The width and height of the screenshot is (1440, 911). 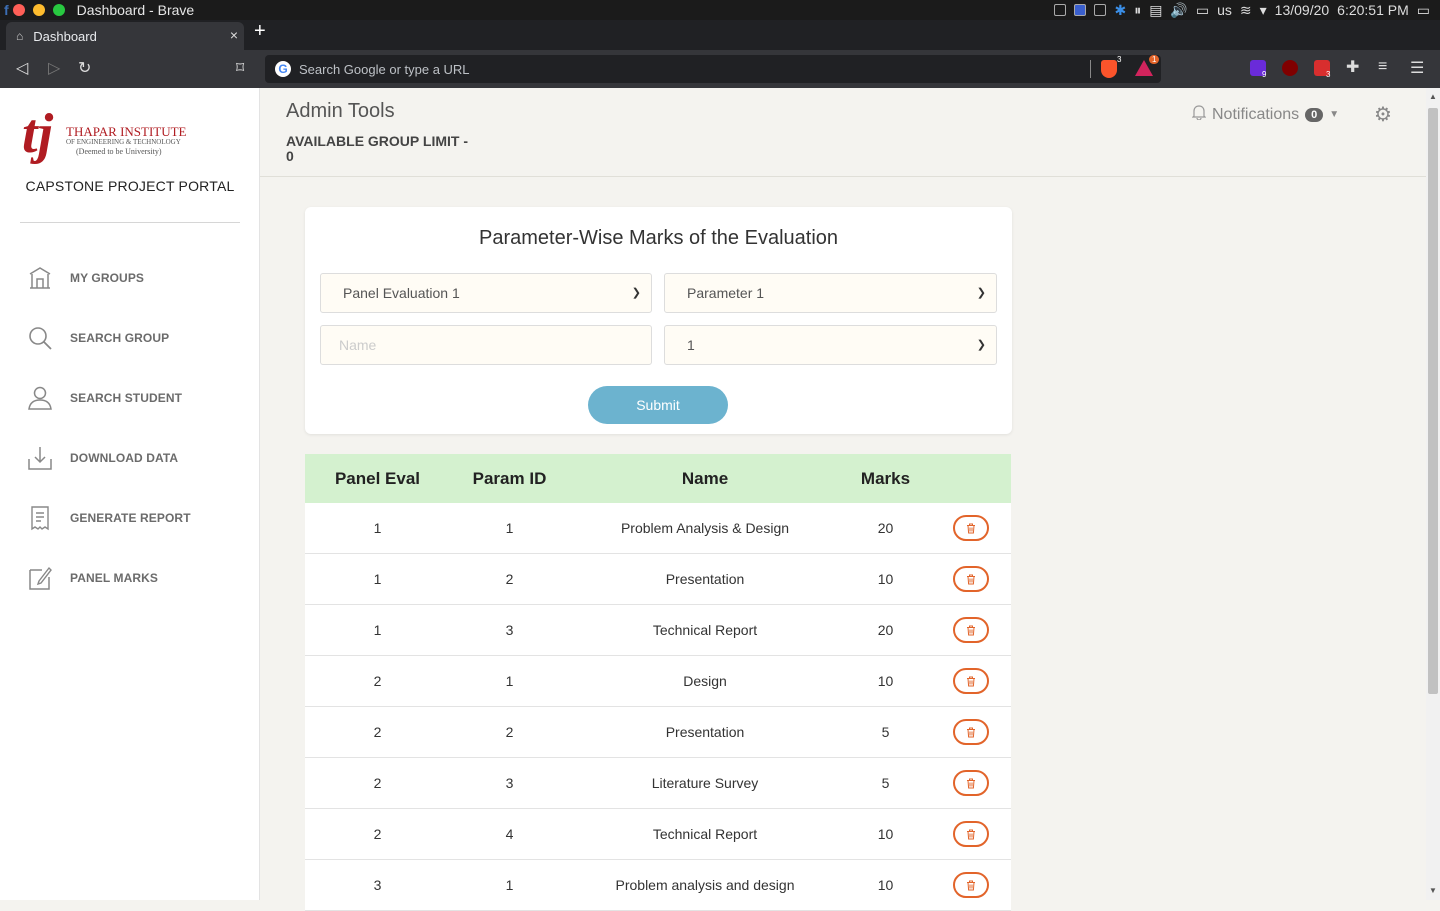 What do you see at coordinates (130, 338) in the screenshot?
I see `sidebar-item-search-group: SEARCH GROUP` at bounding box center [130, 338].